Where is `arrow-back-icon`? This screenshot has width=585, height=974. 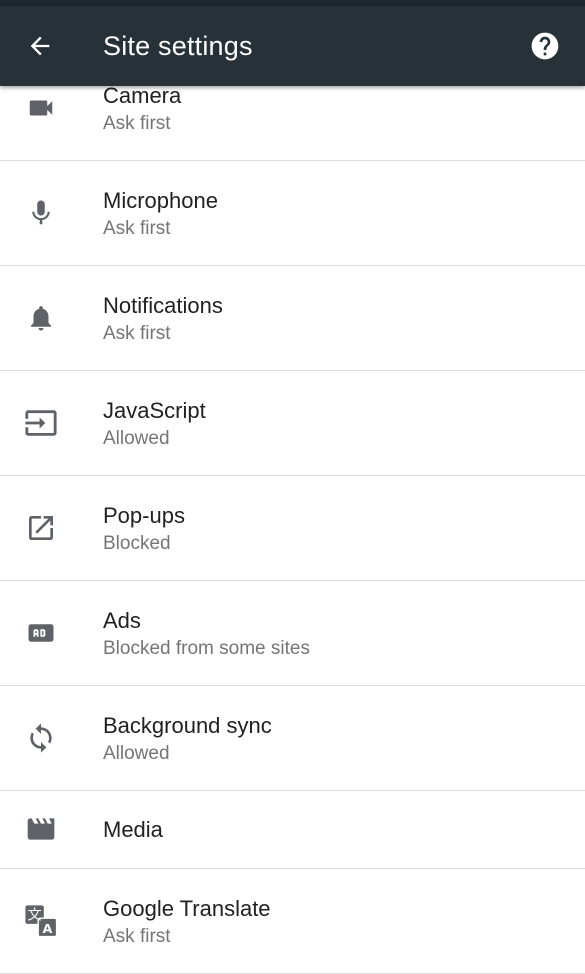
arrow-back-icon is located at coordinates (40, 46).